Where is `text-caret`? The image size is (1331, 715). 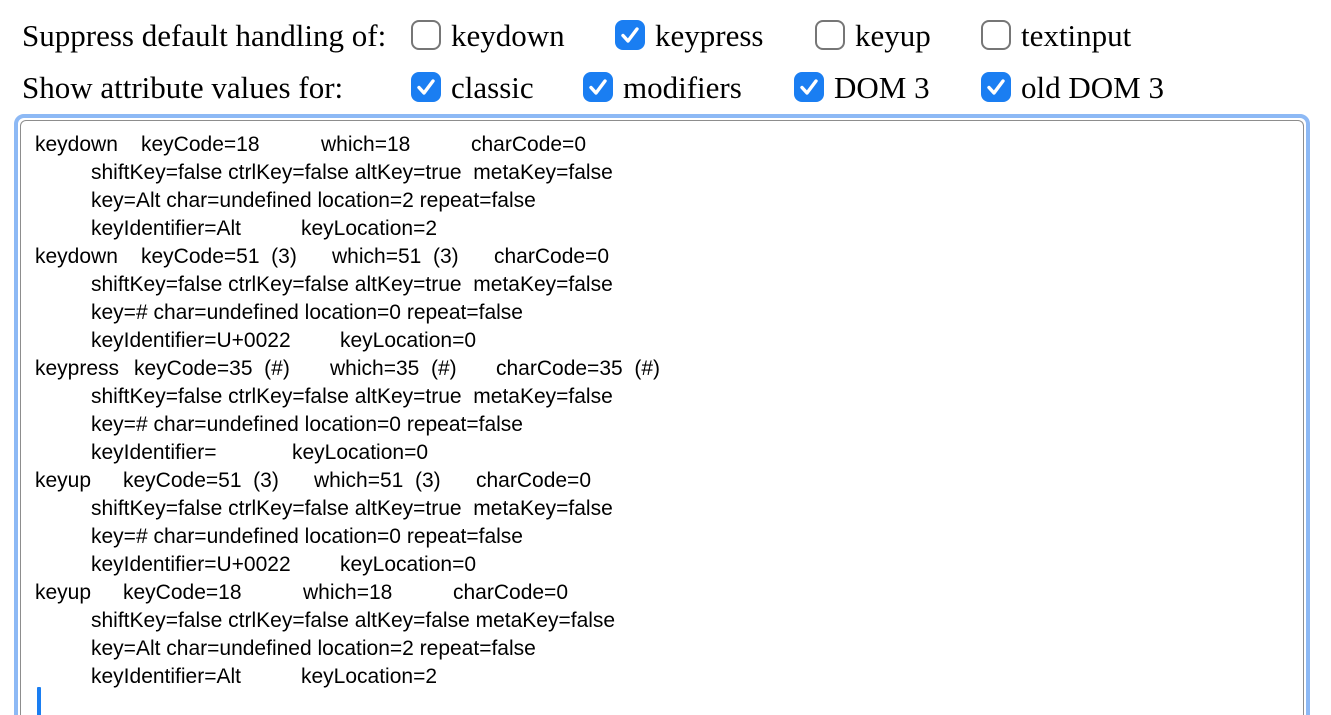 text-caret is located at coordinates (39, 701).